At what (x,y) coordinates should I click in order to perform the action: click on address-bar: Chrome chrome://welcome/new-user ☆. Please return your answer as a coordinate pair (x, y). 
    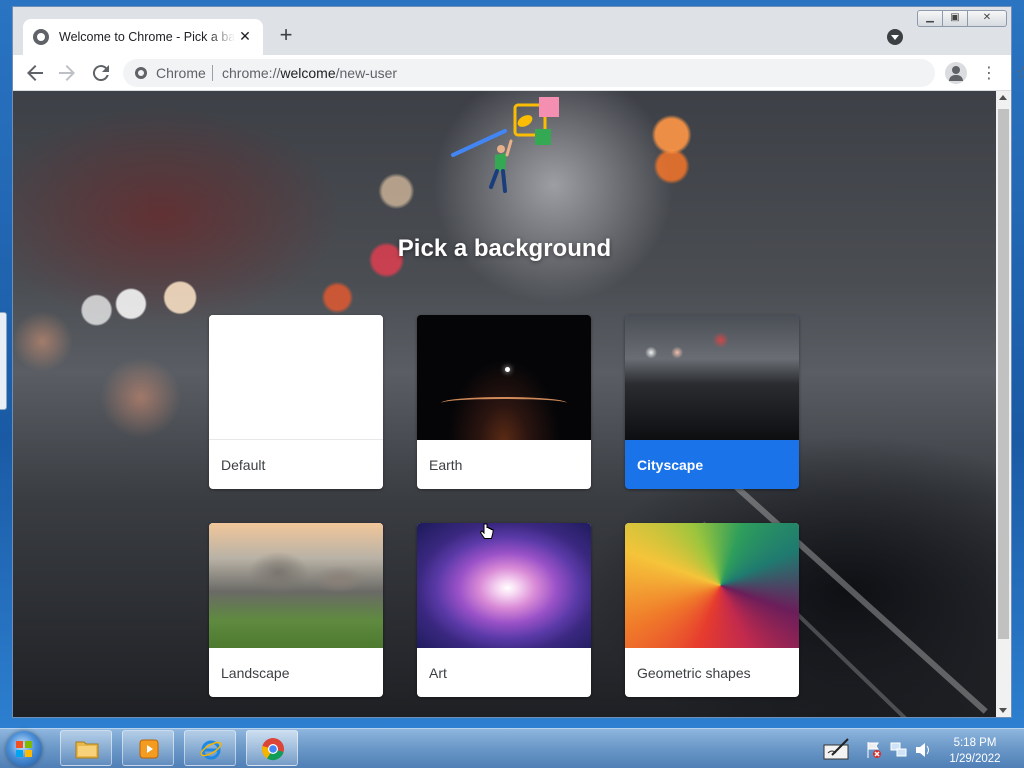
    Looking at the image, I should click on (573, 73).